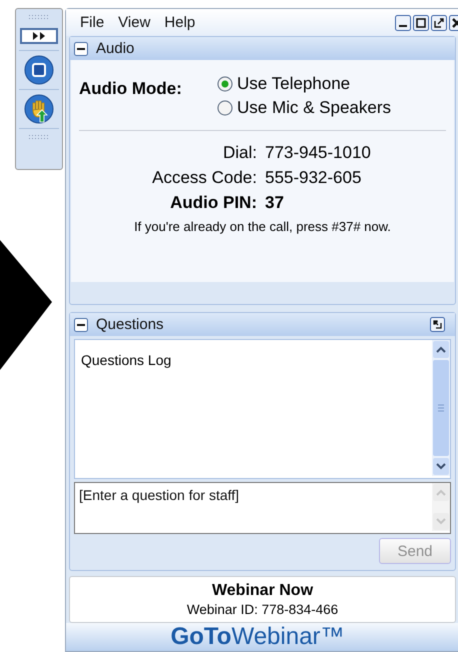  I want to click on audio-mode-label: Audio Mode:, so click(131, 89).